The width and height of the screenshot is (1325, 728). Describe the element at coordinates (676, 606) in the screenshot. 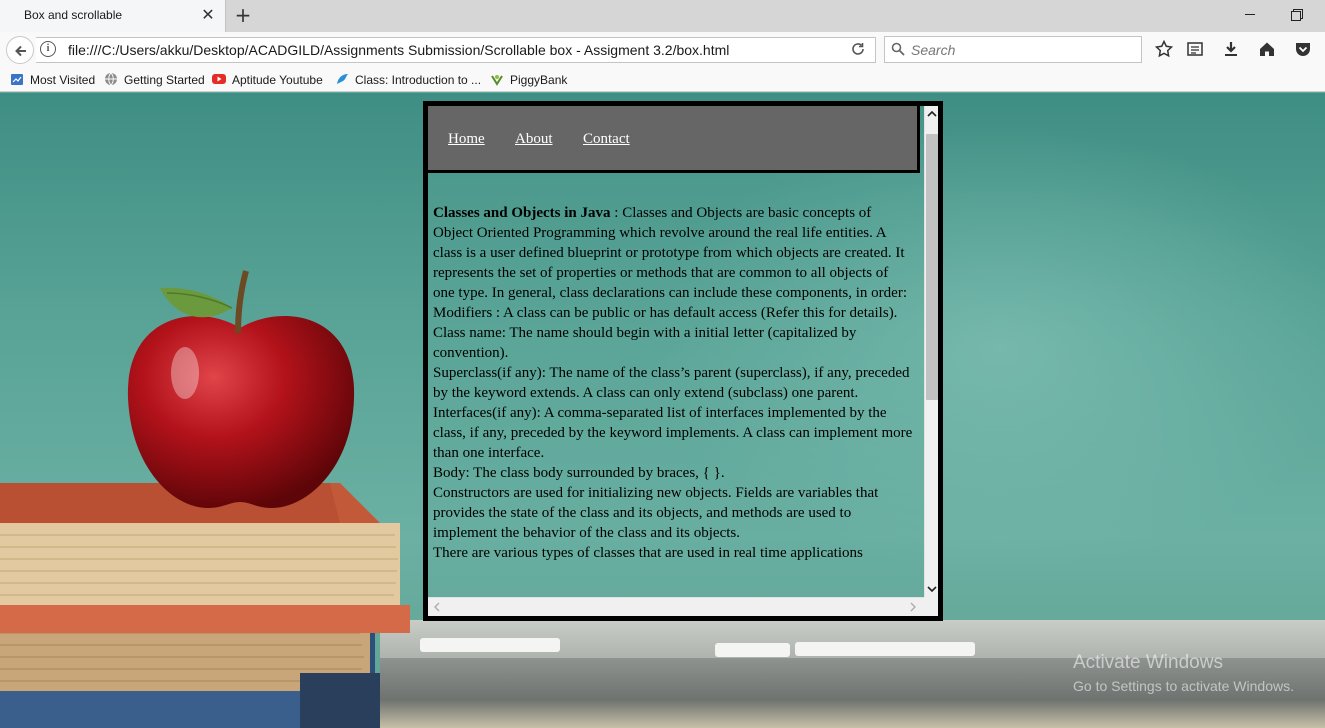

I see `horizontal-scrollbar` at that location.